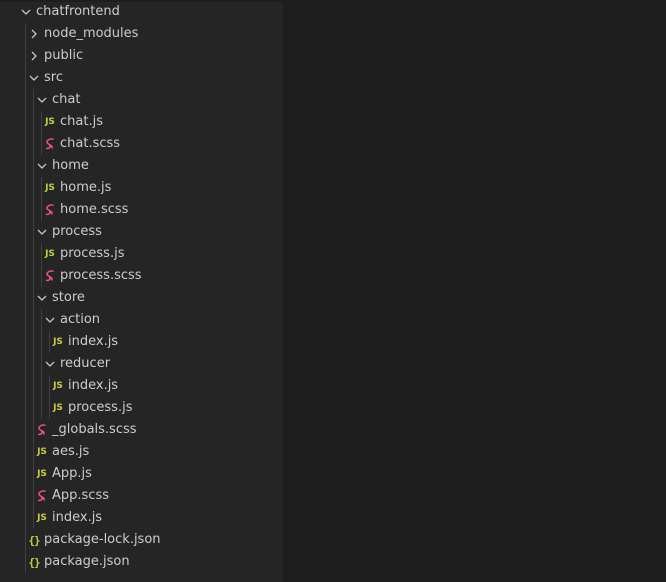 The height and width of the screenshot is (582, 666). Describe the element at coordinates (71, 451) in the screenshot. I see `tree-item-label: aes.js` at that location.